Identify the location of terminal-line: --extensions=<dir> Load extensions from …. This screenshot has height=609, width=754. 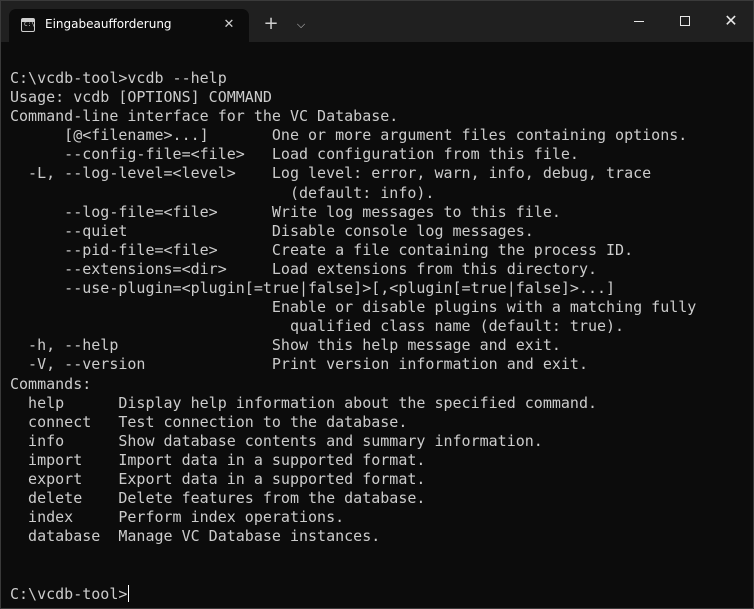
(303, 268).